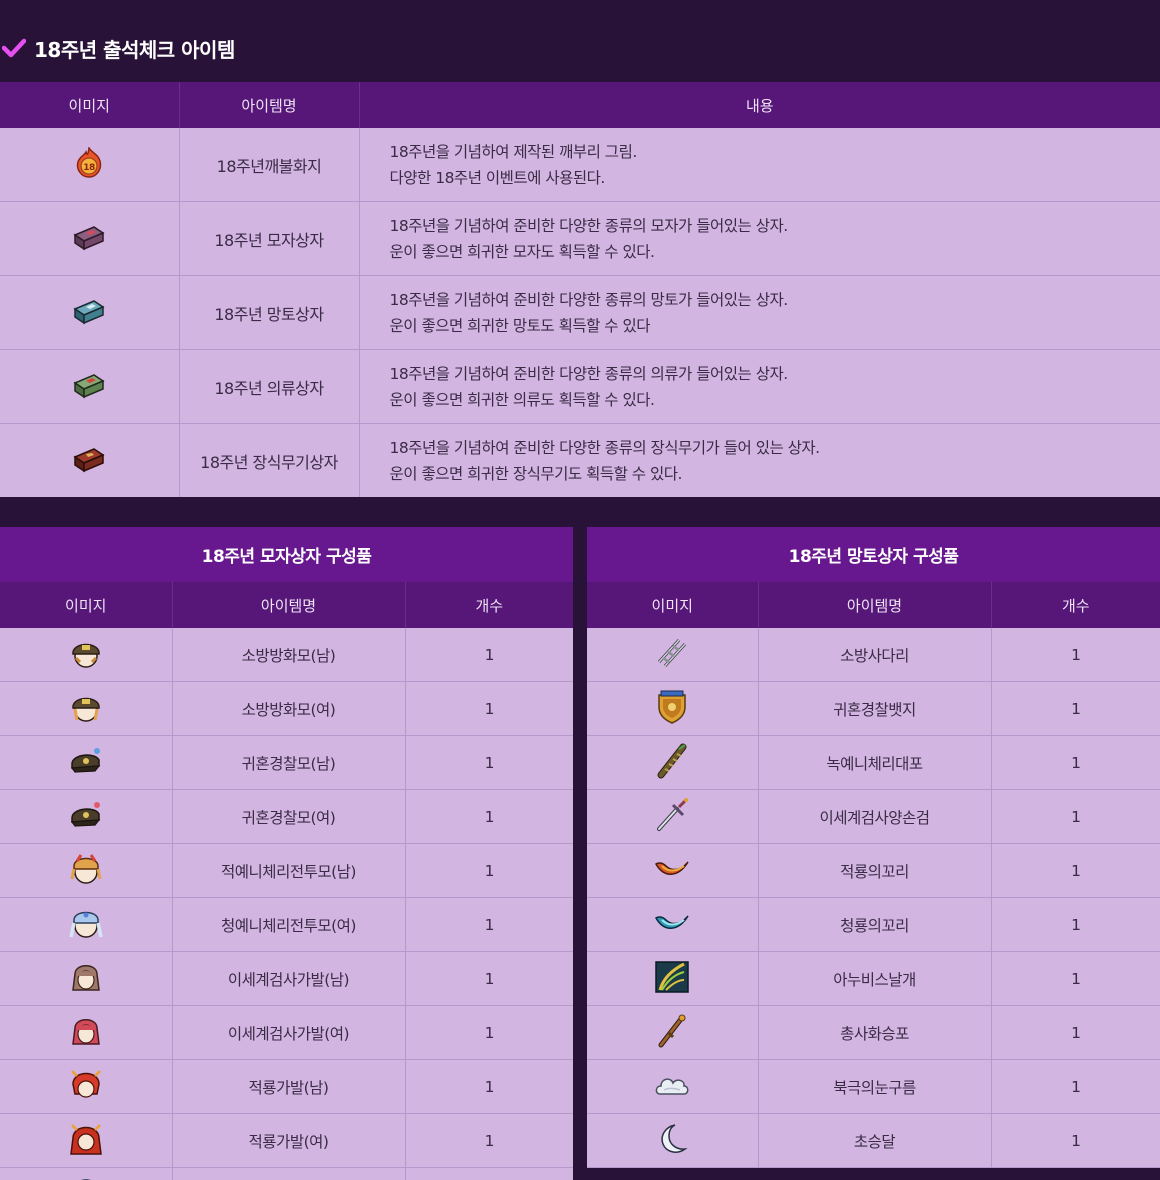 Image resolution: width=1160 pixels, height=1180 pixels. Describe the element at coordinates (286, 1173) in the screenshot. I see `table-row` at that location.